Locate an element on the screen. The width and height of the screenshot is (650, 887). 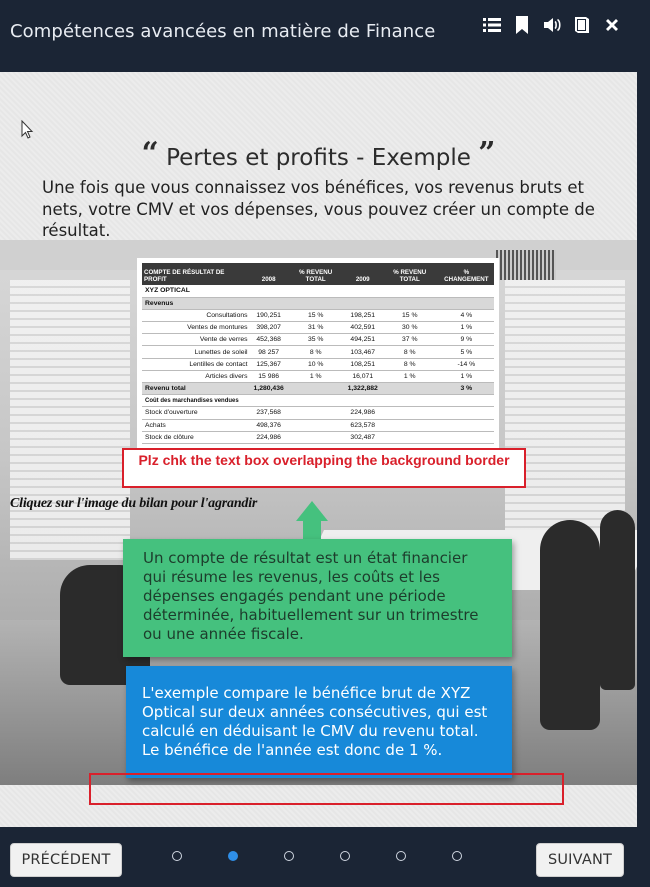
table-cell: 190,251 is located at coordinates (268, 316).